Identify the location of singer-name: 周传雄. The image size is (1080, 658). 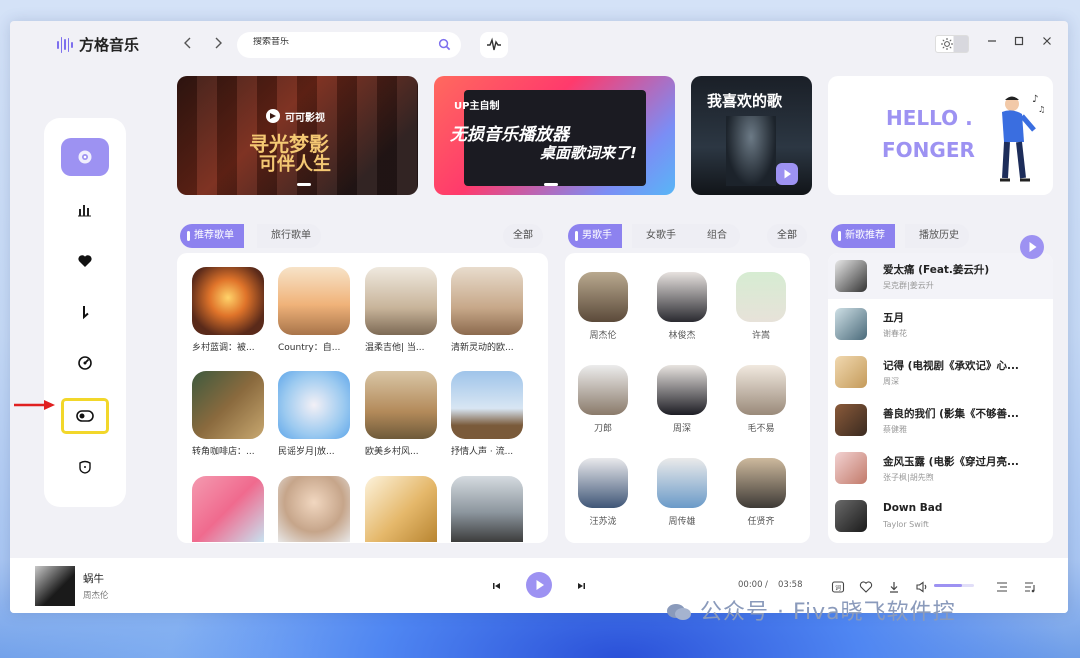
(682, 522).